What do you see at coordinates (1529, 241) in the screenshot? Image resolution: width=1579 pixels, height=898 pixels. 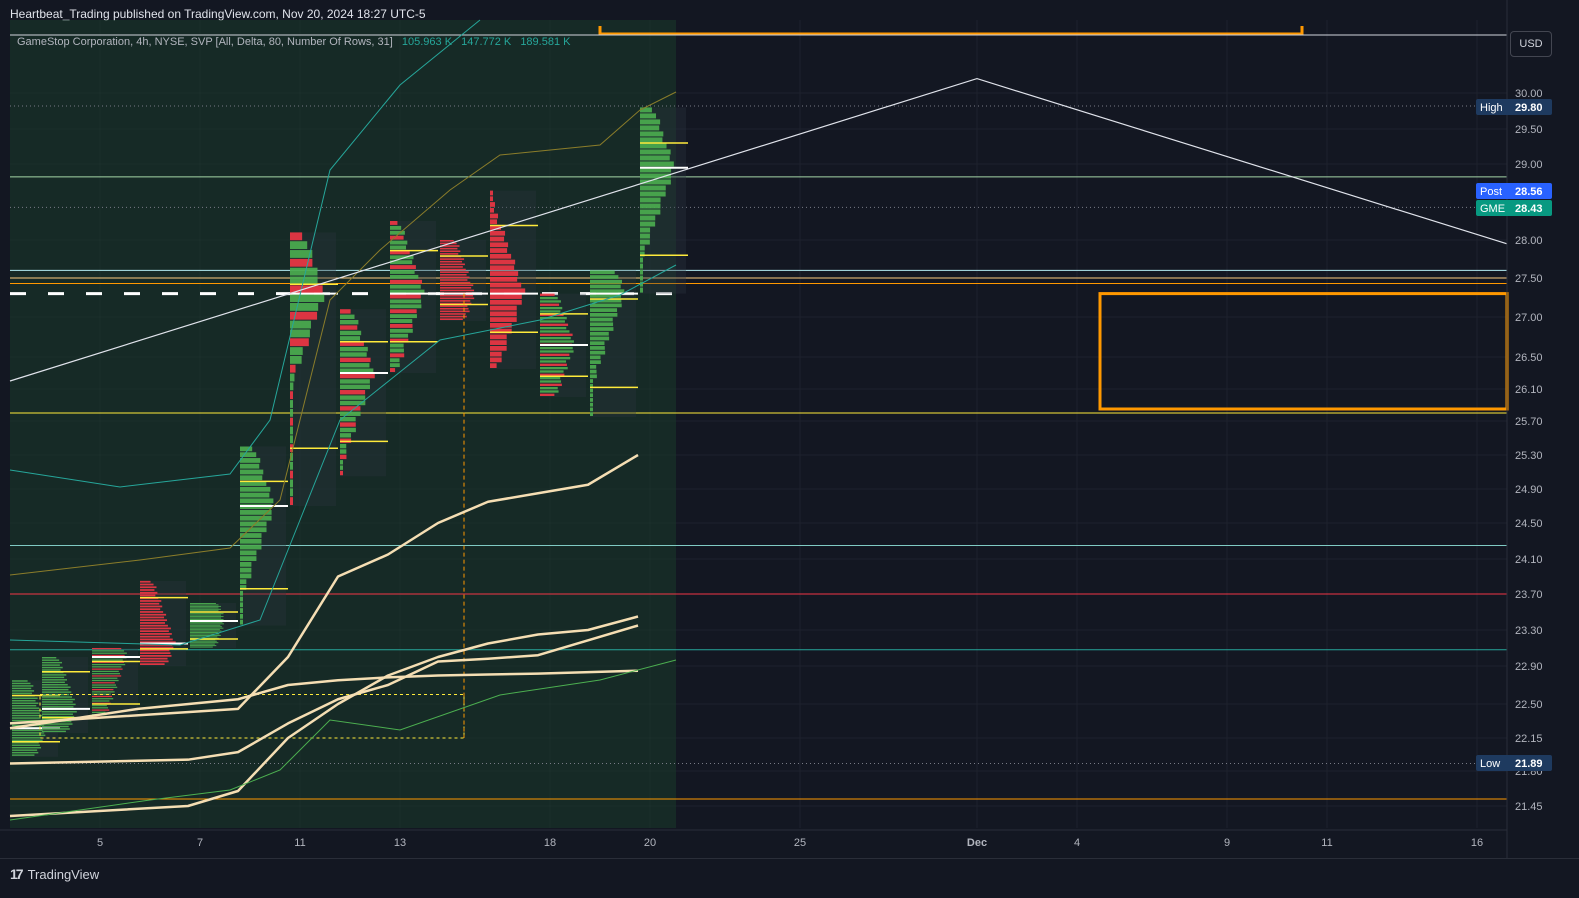 I see `y-tick-label: 28.00` at bounding box center [1529, 241].